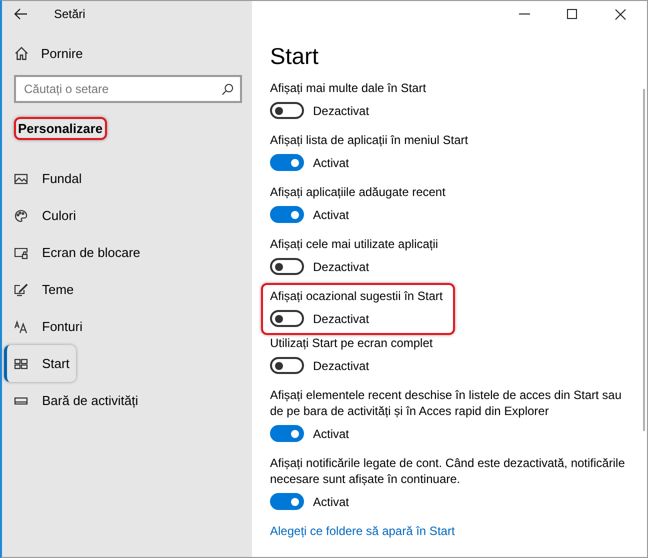 The width and height of the screenshot is (648, 558). What do you see at coordinates (572, 14) in the screenshot?
I see `maximize-icon` at bounding box center [572, 14].